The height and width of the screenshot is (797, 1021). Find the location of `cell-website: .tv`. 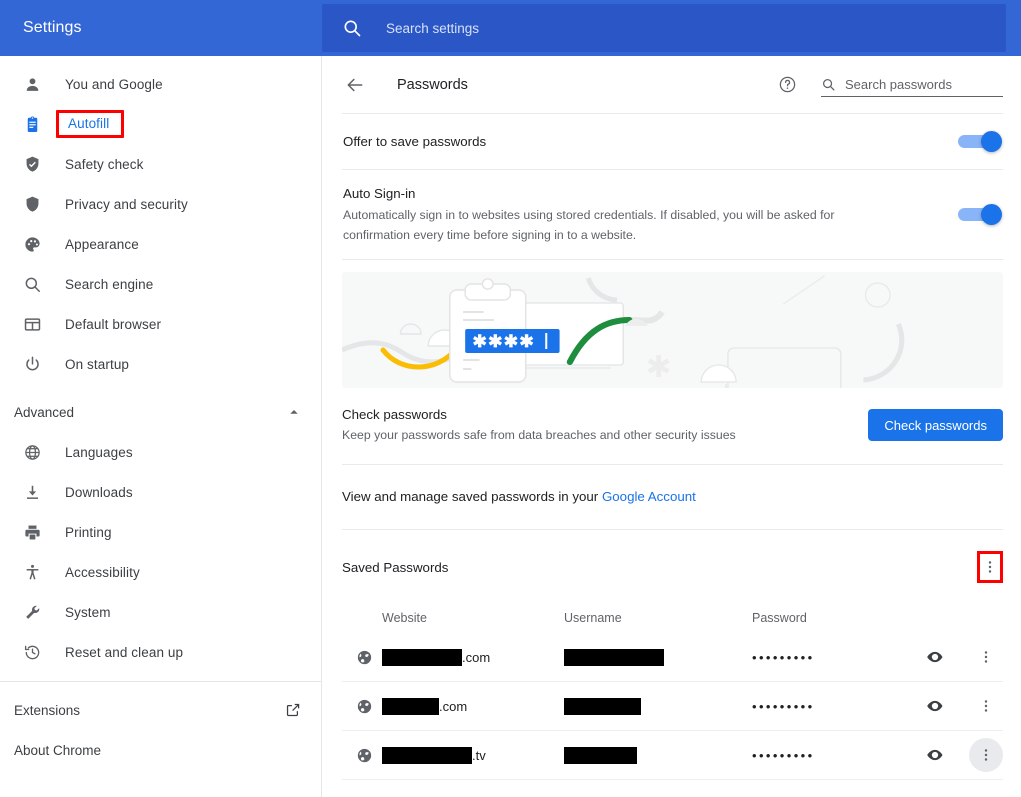

cell-website: .tv is located at coordinates (473, 755).